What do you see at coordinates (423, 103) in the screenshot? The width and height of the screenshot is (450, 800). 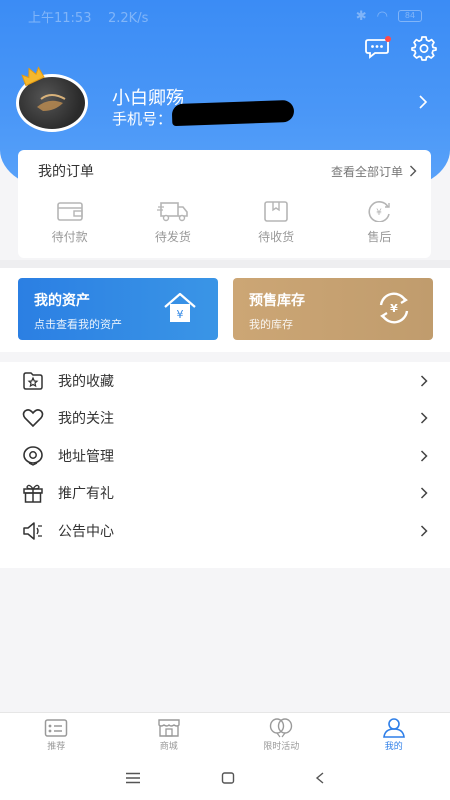 I see `profile-chevron-right-icon` at bounding box center [423, 103].